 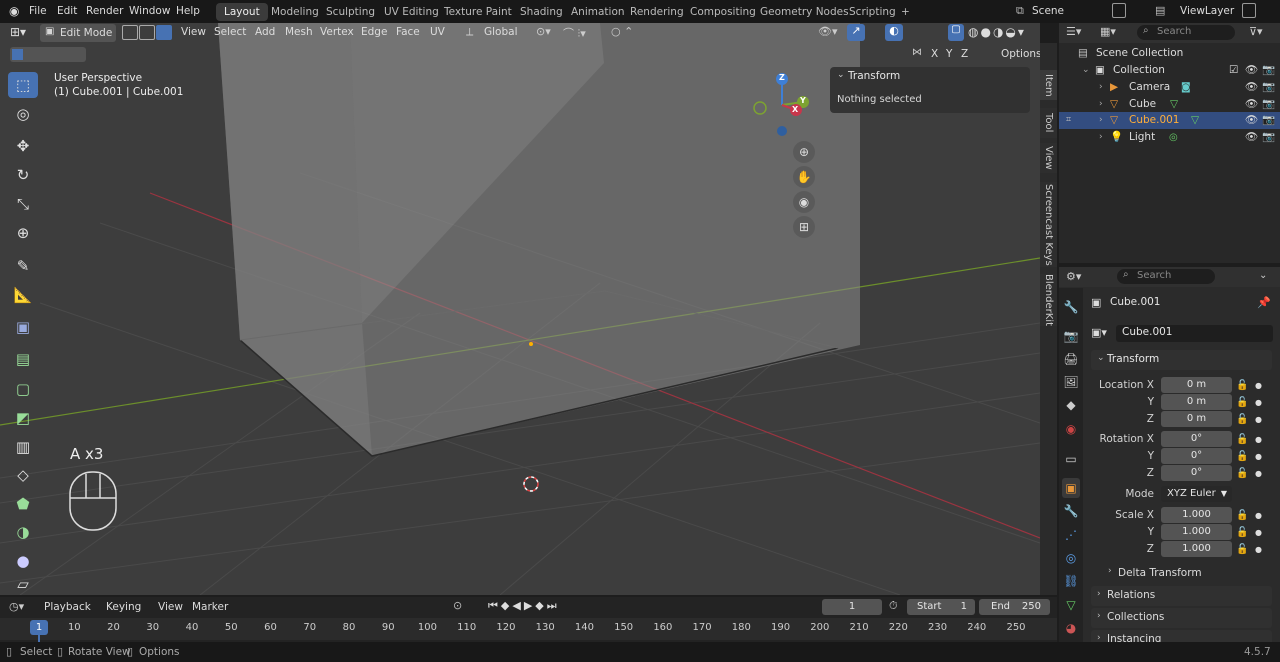 What do you see at coordinates (1014, 607) in the screenshot?
I see `end-frame-field: End 250` at bounding box center [1014, 607].